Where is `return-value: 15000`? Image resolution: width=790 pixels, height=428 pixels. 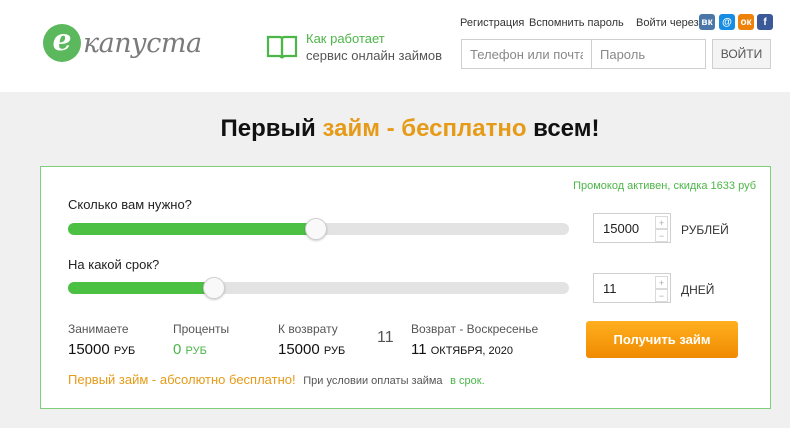
return-value: 15000 is located at coordinates (299, 349).